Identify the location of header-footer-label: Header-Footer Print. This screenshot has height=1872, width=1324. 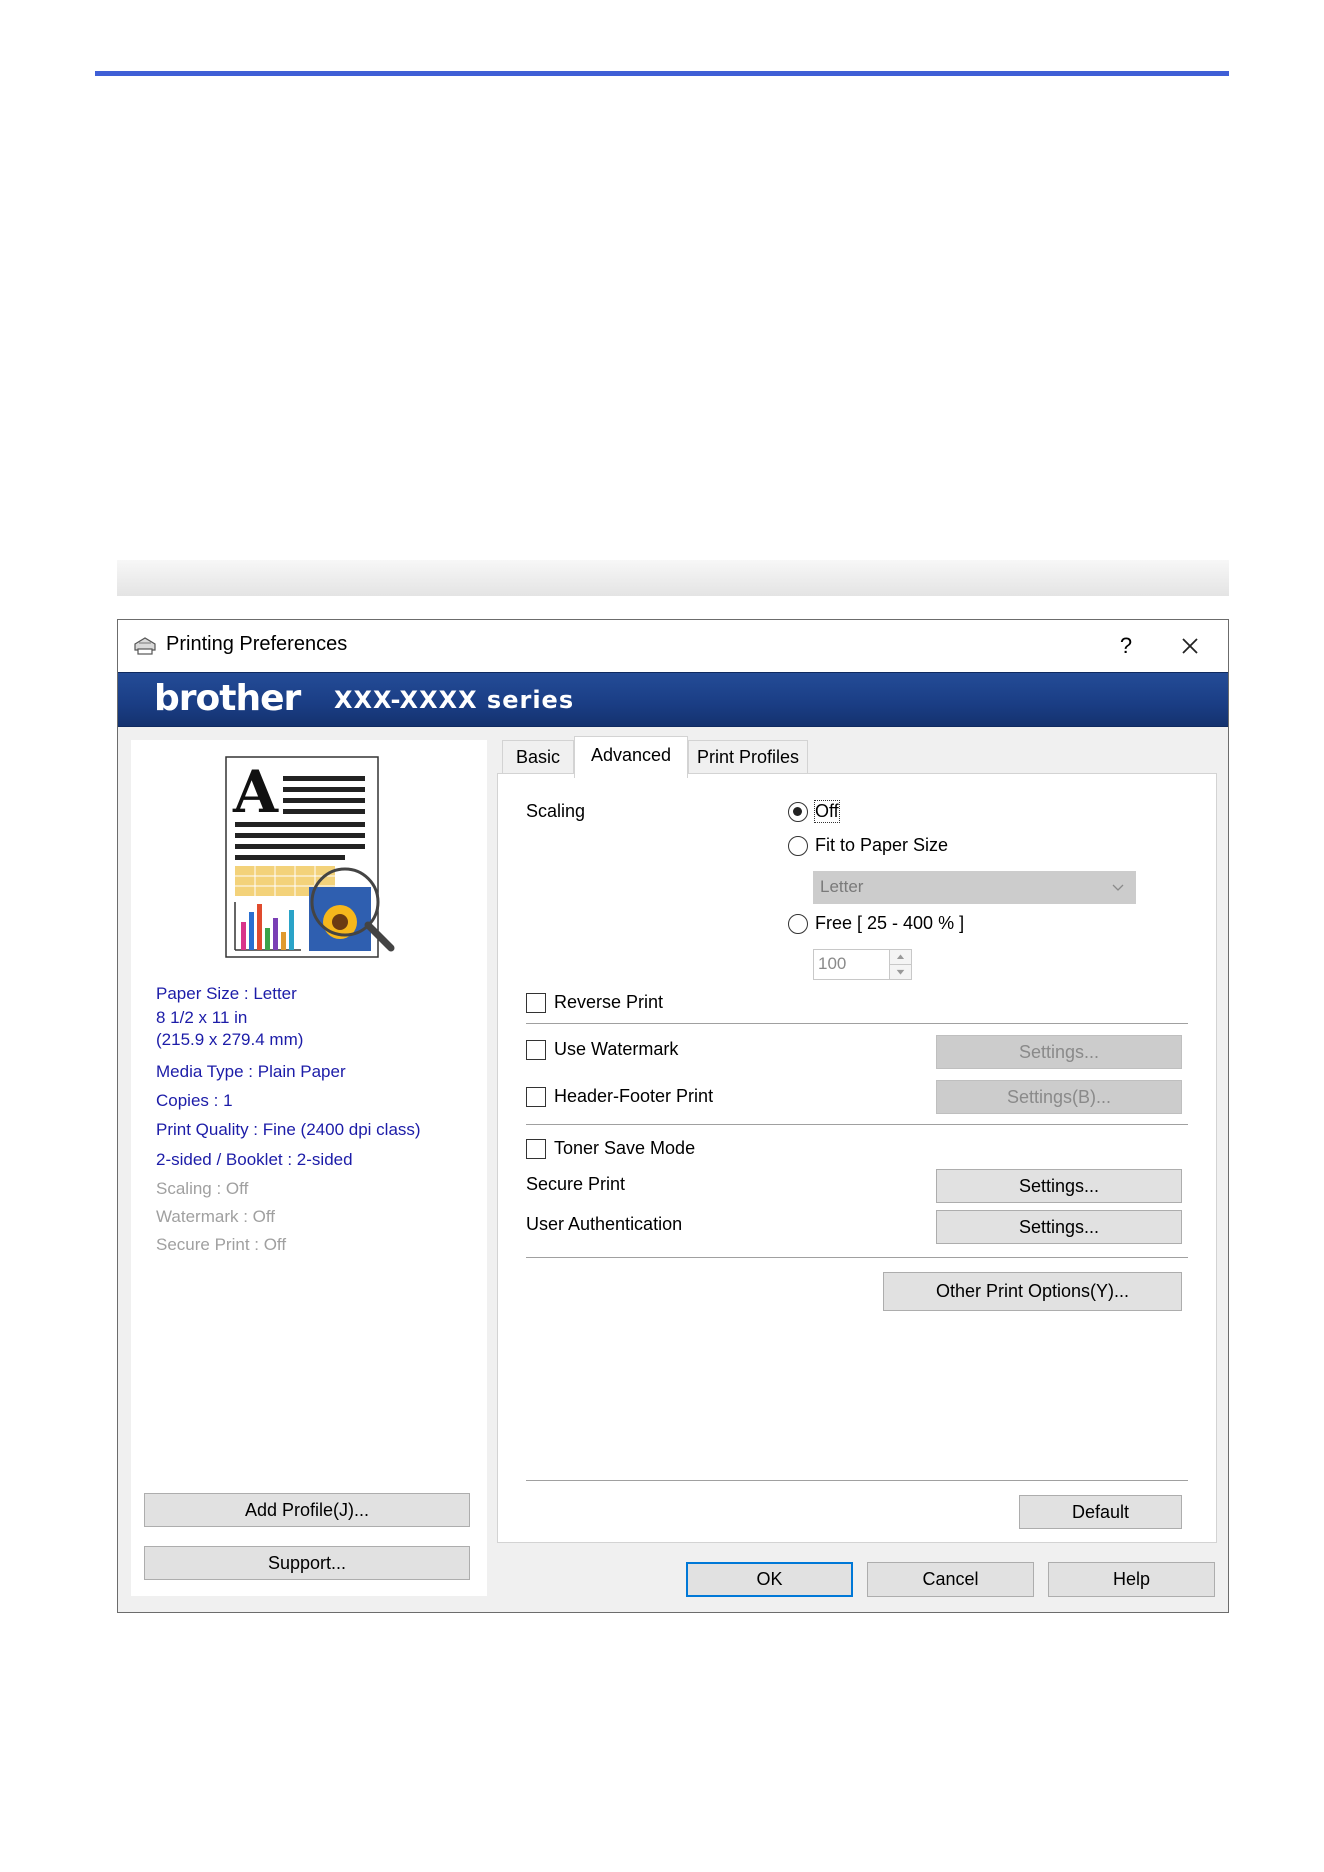
(633, 1096).